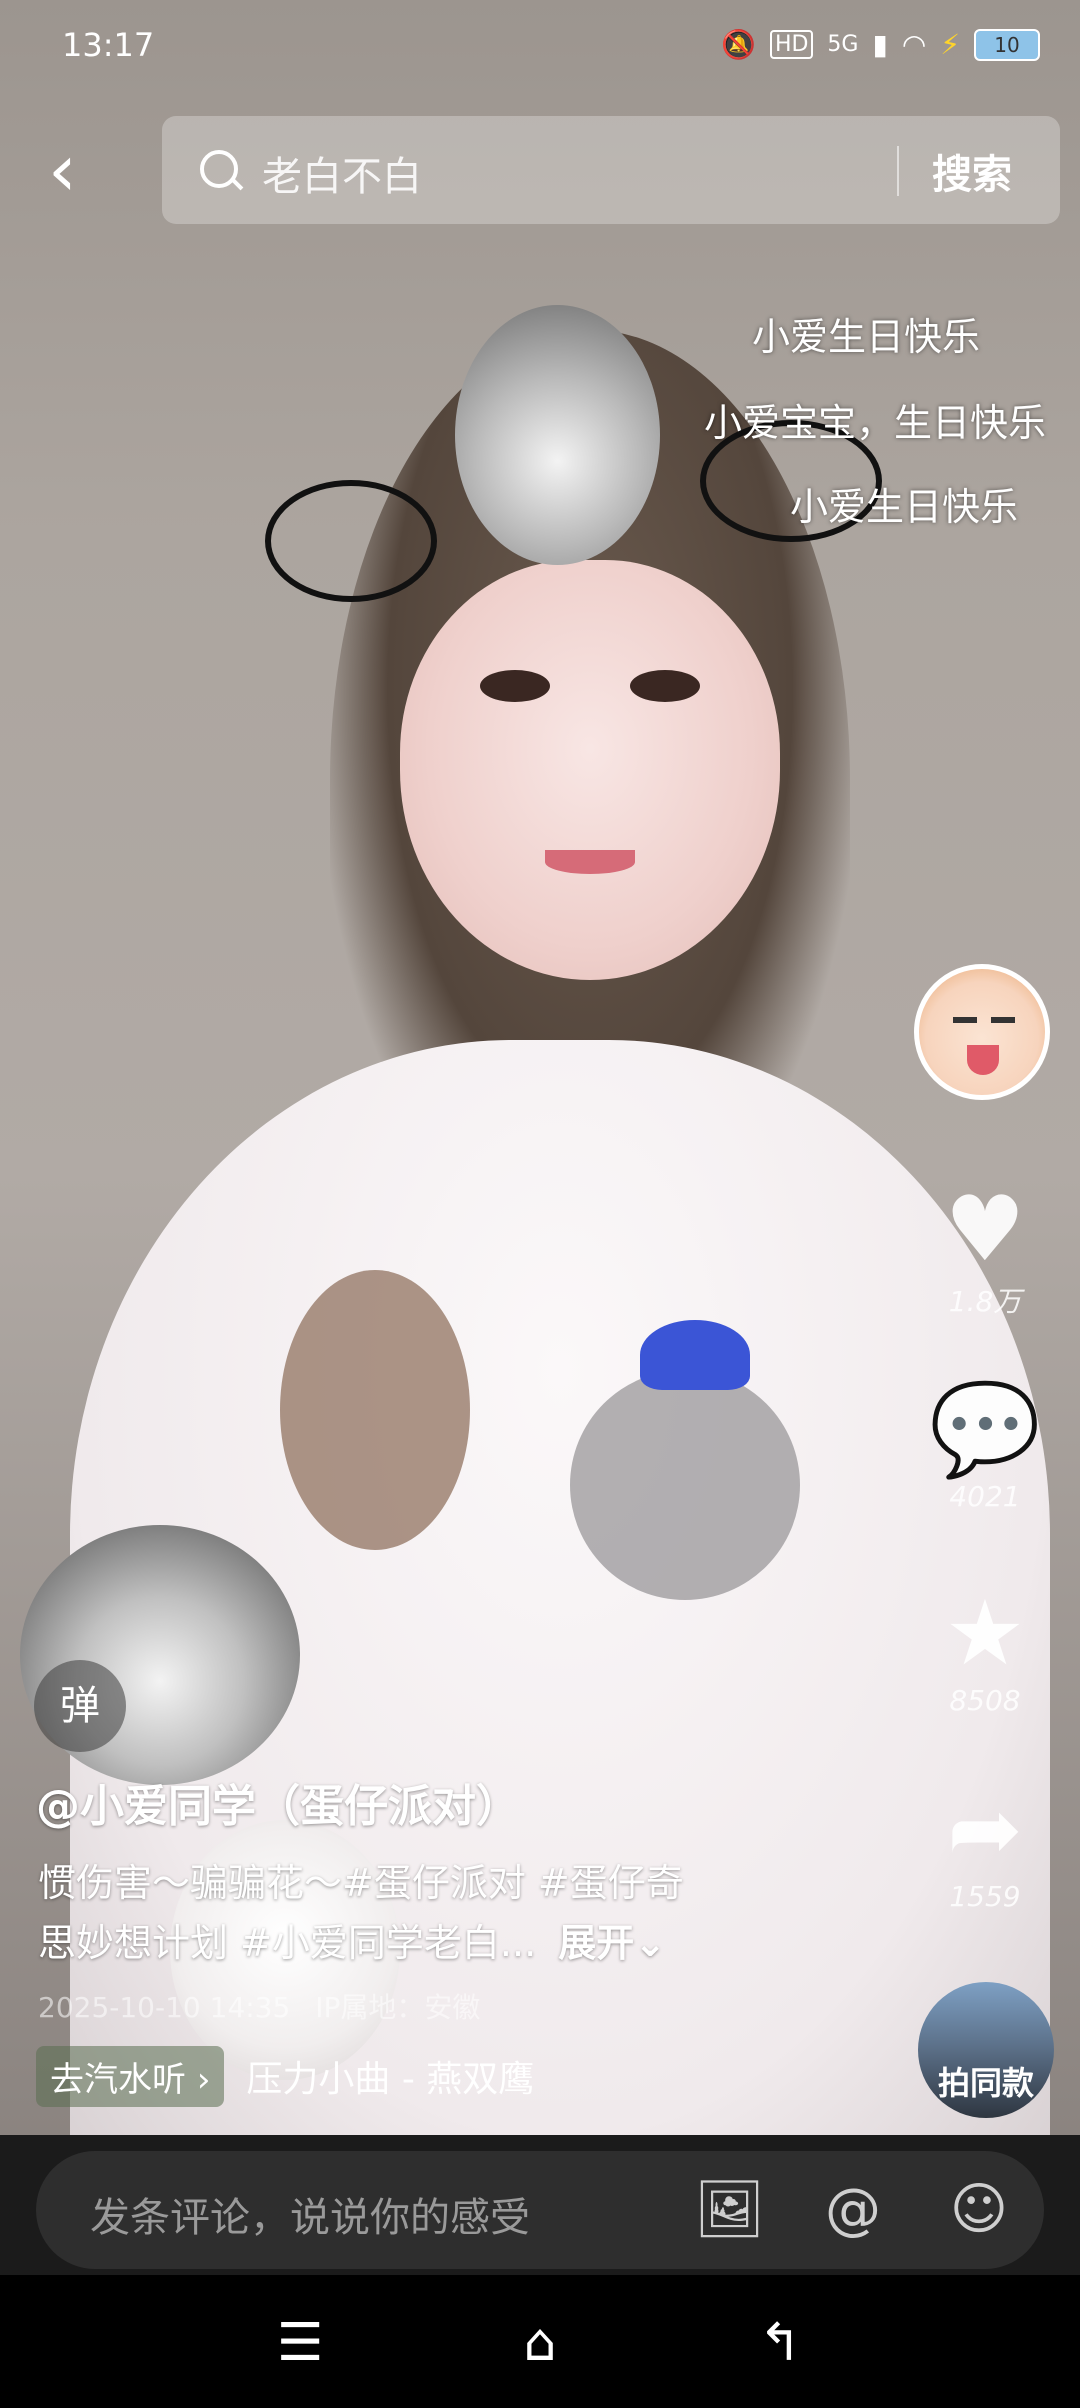  Describe the element at coordinates (985, 1634) in the screenshot. I see `star-icon: ★` at that location.